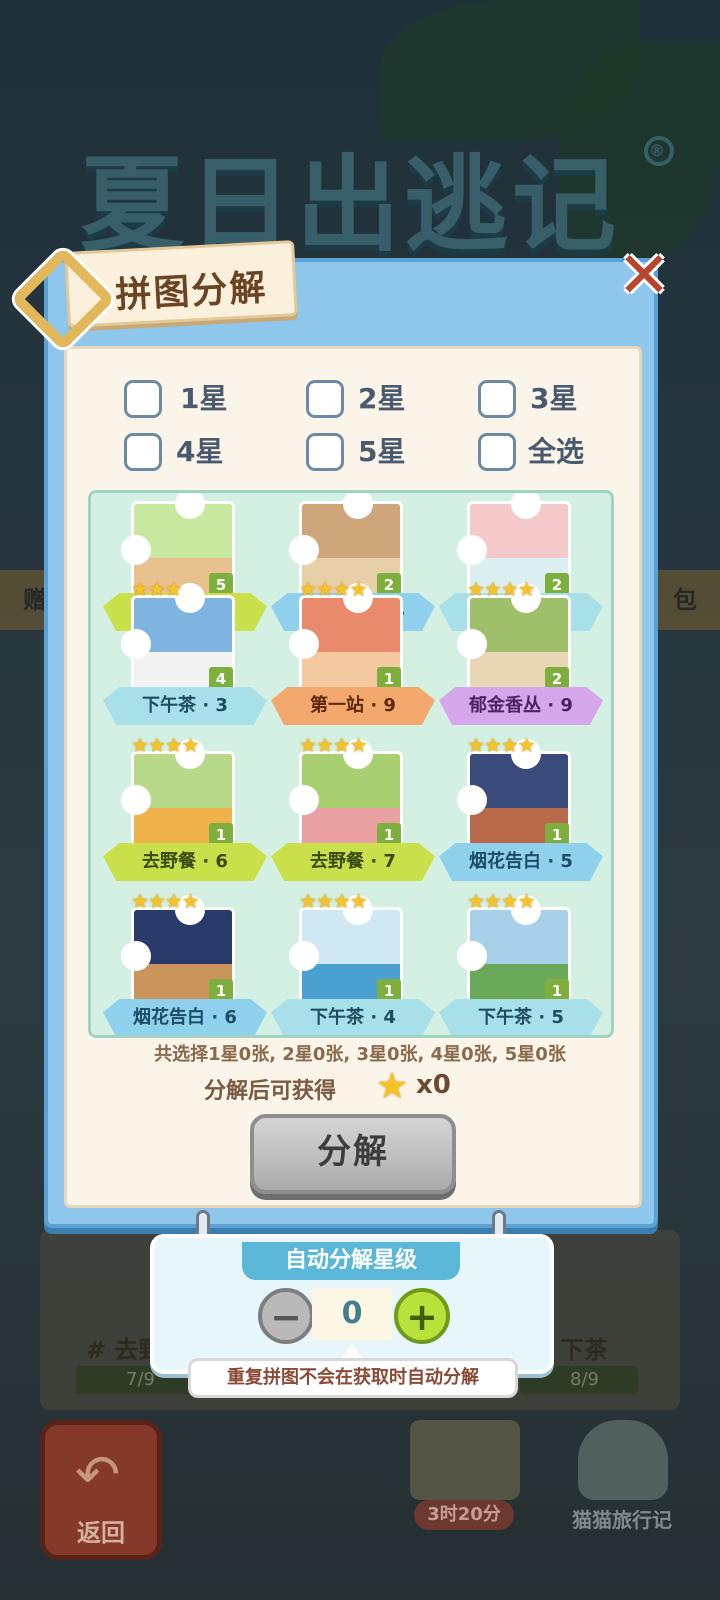 This screenshot has height=1600, width=720. I want to click on star-rating: ★★★, so click(157, 589).